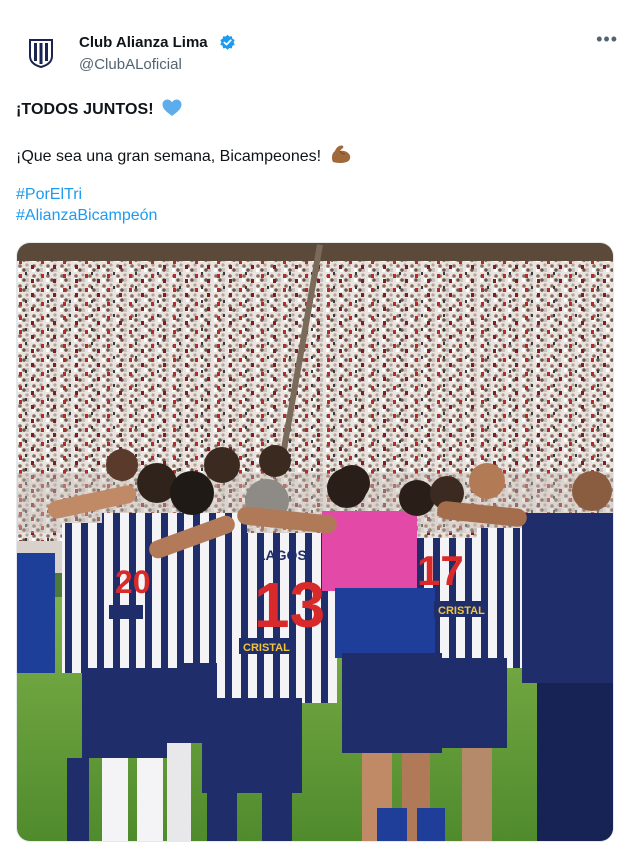 The image size is (640, 854). I want to click on tweet-text-line-1: ¡TODOS JUNTOS!, so click(99, 109).